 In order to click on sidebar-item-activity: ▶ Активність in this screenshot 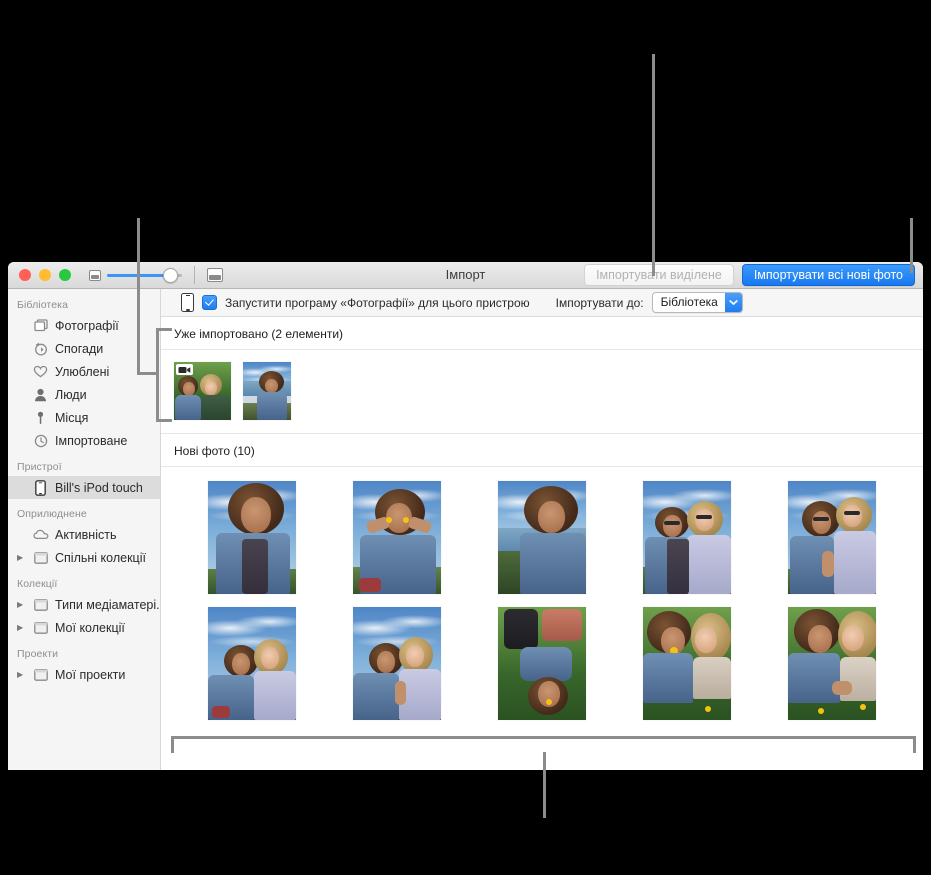, I will do `click(84, 534)`.